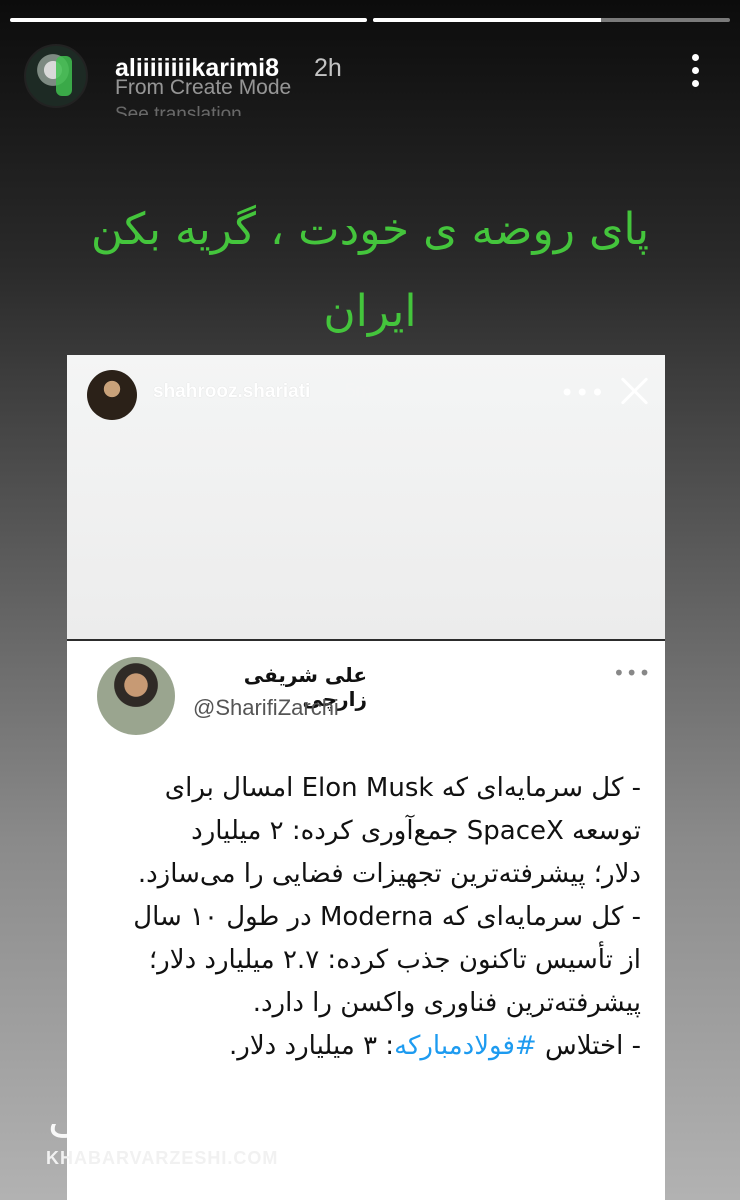 This screenshot has height=1200, width=740. Describe the element at coordinates (136, 696) in the screenshot. I see `tweet-avatar` at that location.